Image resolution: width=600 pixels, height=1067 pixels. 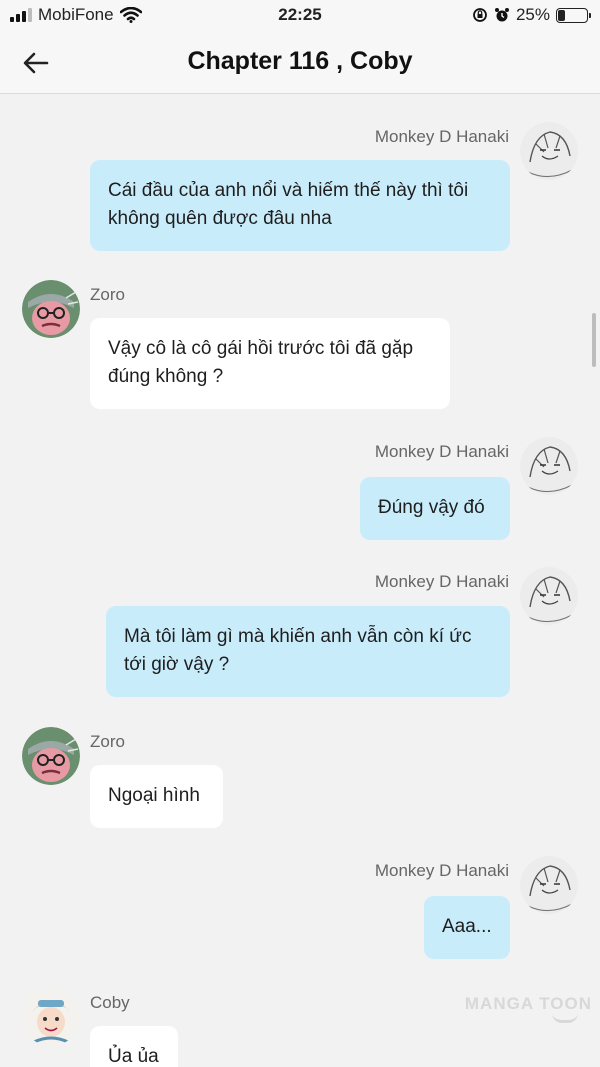 I want to click on status-bar: MobiFone 22:25 25%, so click(x=300, y=16).